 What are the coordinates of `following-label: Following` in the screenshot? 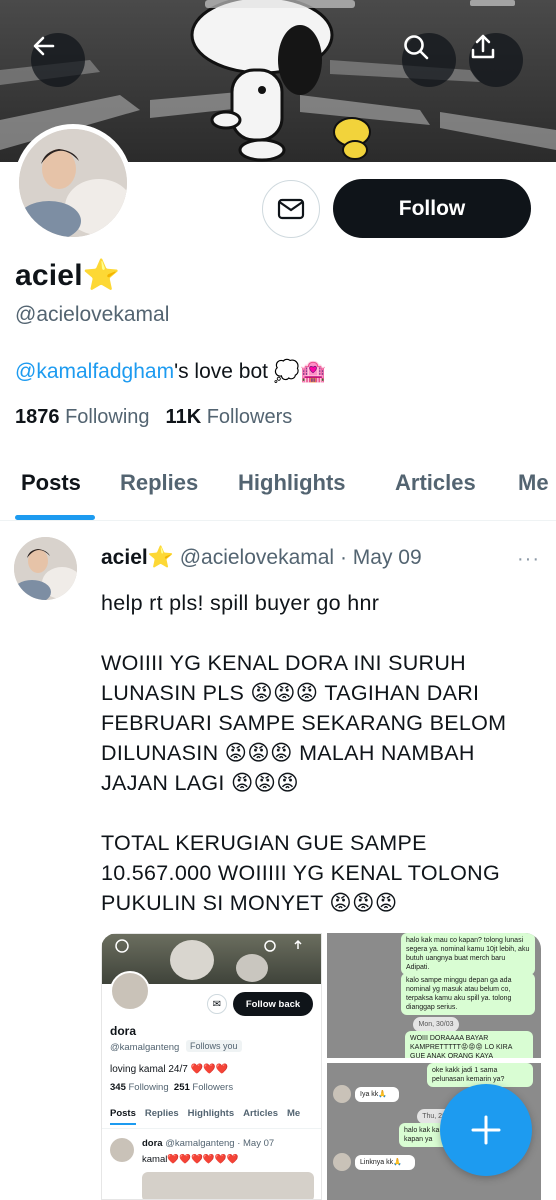 It's located at (107, 417).